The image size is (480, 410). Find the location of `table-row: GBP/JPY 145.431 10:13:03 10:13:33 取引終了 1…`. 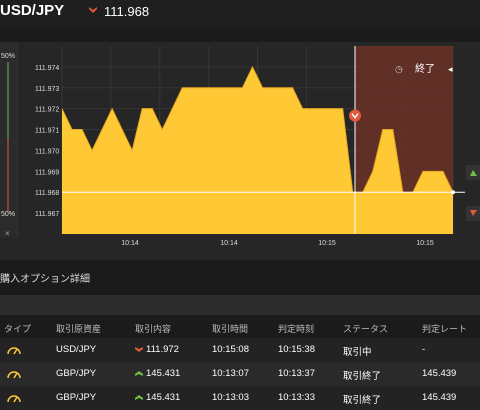

table-row: GBP/JPY 145.431 10:13:03 10:13:33 取引終了 1… is located at coordinates (240, 398).